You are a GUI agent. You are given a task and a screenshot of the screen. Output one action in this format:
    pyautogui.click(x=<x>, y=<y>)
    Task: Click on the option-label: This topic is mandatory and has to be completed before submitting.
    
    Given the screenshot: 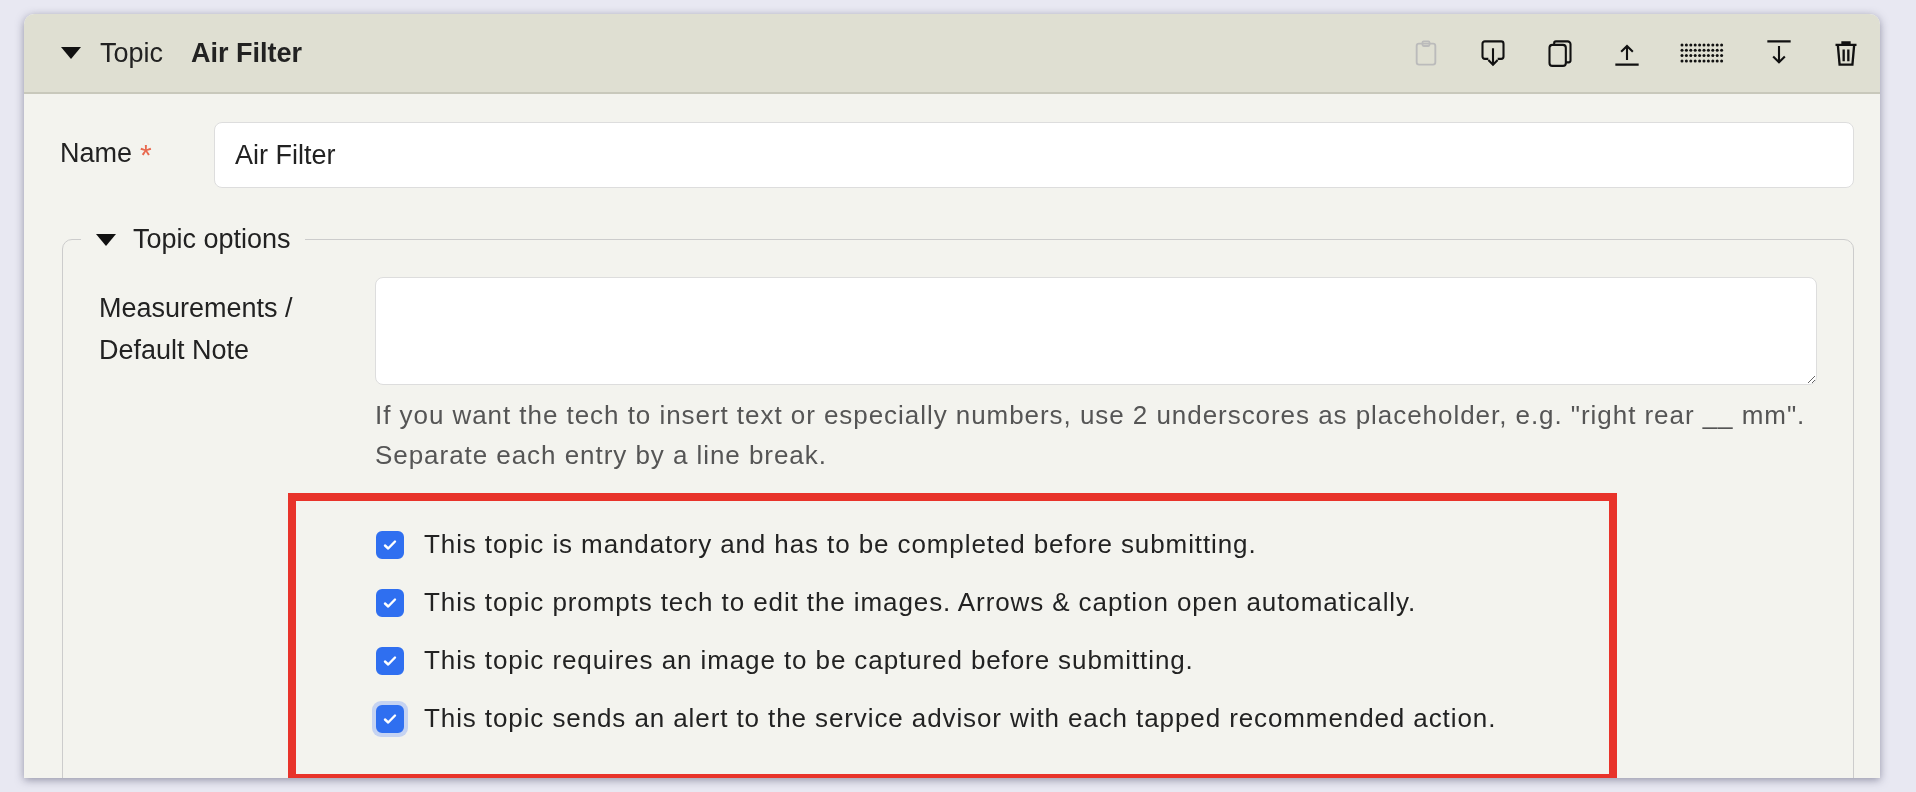 What is the action you would take?
    pyautogui.click(x=840, y=544)
    